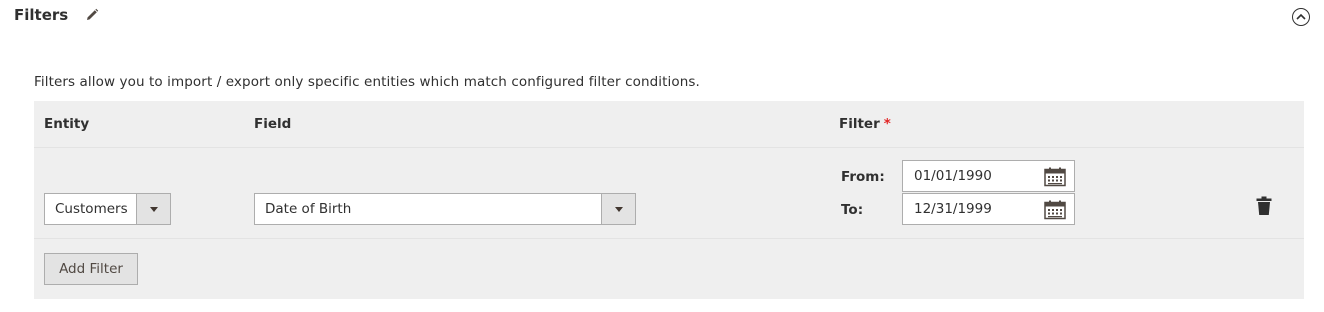 The width and height of the screenshot is (1324, 312). Describe the element at coordinates (669, 238) in the screenshot. I see `row-divider` at that location.